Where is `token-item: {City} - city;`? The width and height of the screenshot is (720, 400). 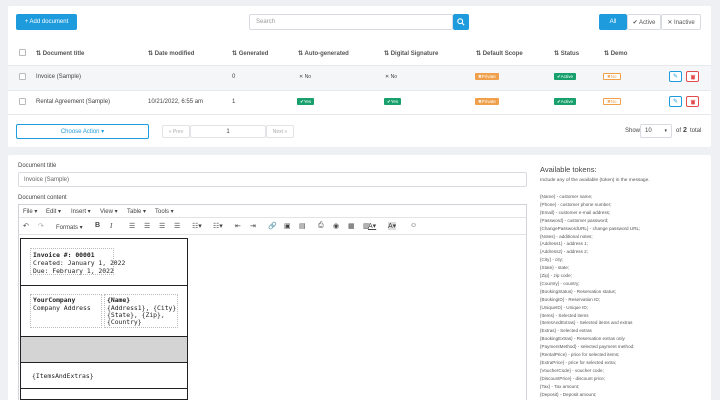 token-item: {City} - city; is located at coordinates (552, 260).